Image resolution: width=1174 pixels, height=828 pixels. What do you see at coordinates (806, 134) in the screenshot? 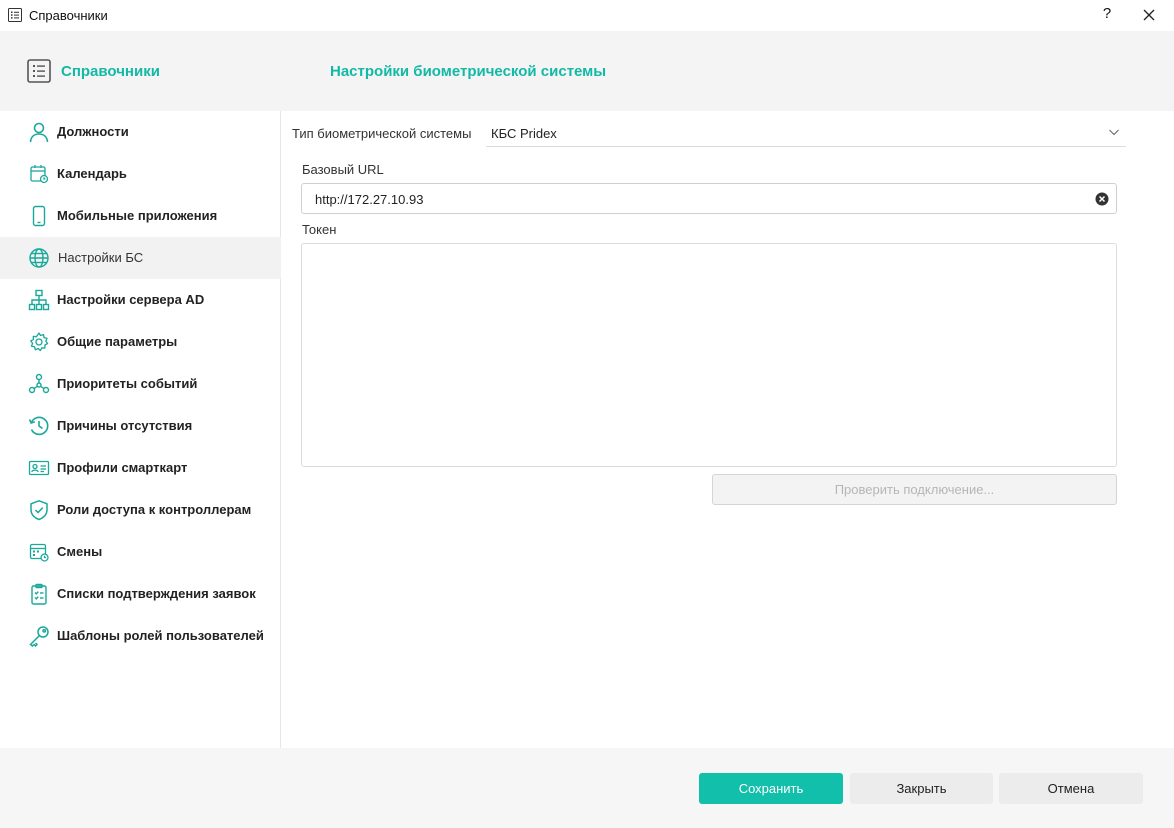
I see `bs-type-select: КБС Pridex` at bounding box center [806, 134].